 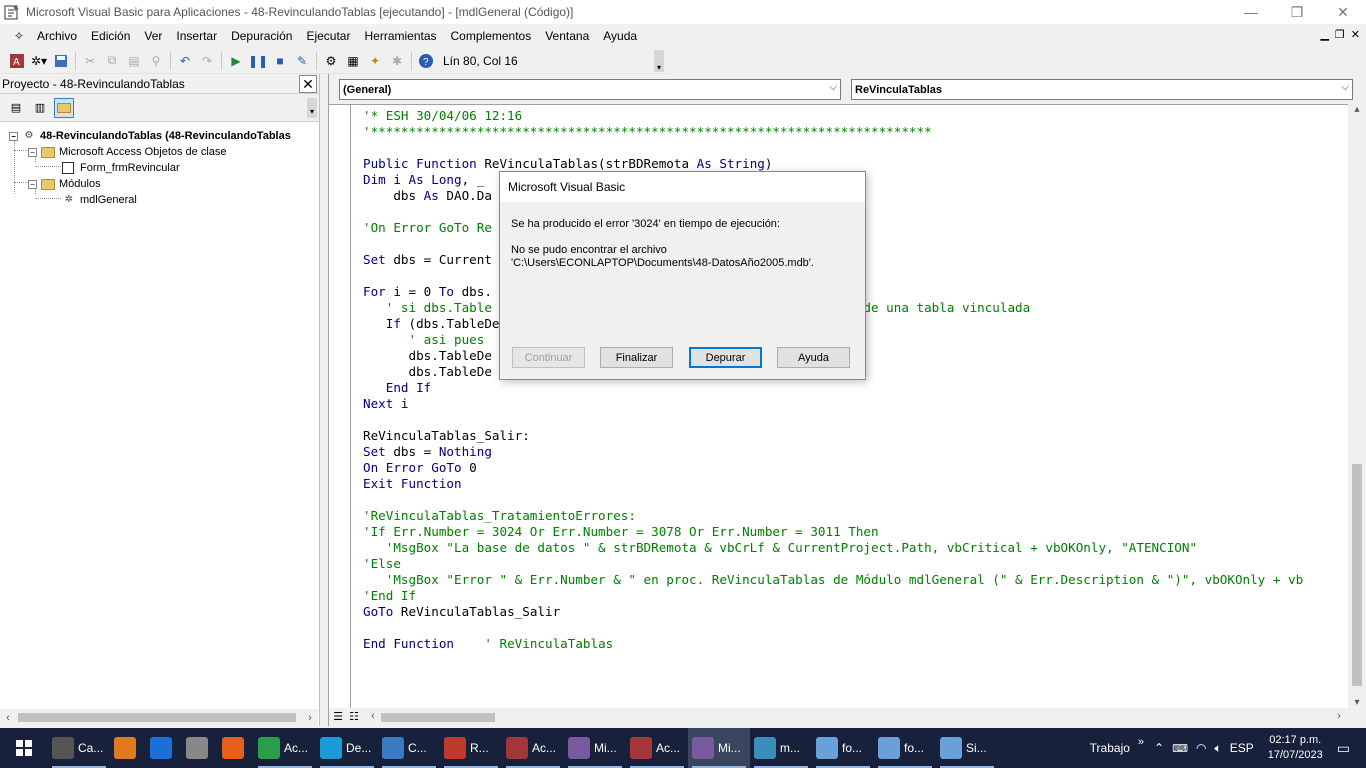 What do you see at coordinates (427, 228) in the screenshot?
I see `code-line: 'On Error GoTo Re` at bounding box center [427, 228].